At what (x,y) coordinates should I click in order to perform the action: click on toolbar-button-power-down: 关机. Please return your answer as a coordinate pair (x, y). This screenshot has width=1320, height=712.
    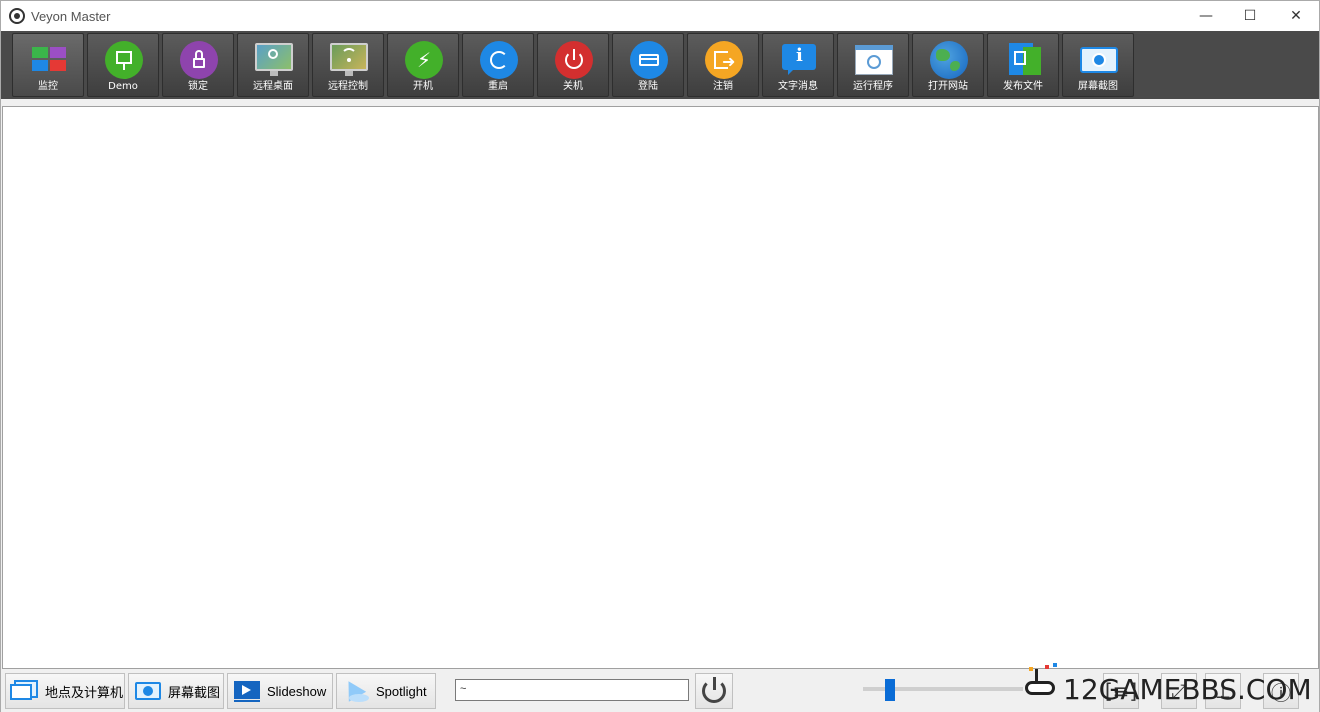
    Looking at the image, I should click on (573, 65).